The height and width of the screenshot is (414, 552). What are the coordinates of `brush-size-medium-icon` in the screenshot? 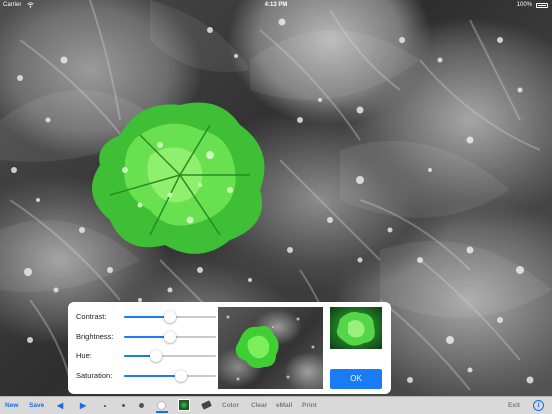 It's located at (141, 405).